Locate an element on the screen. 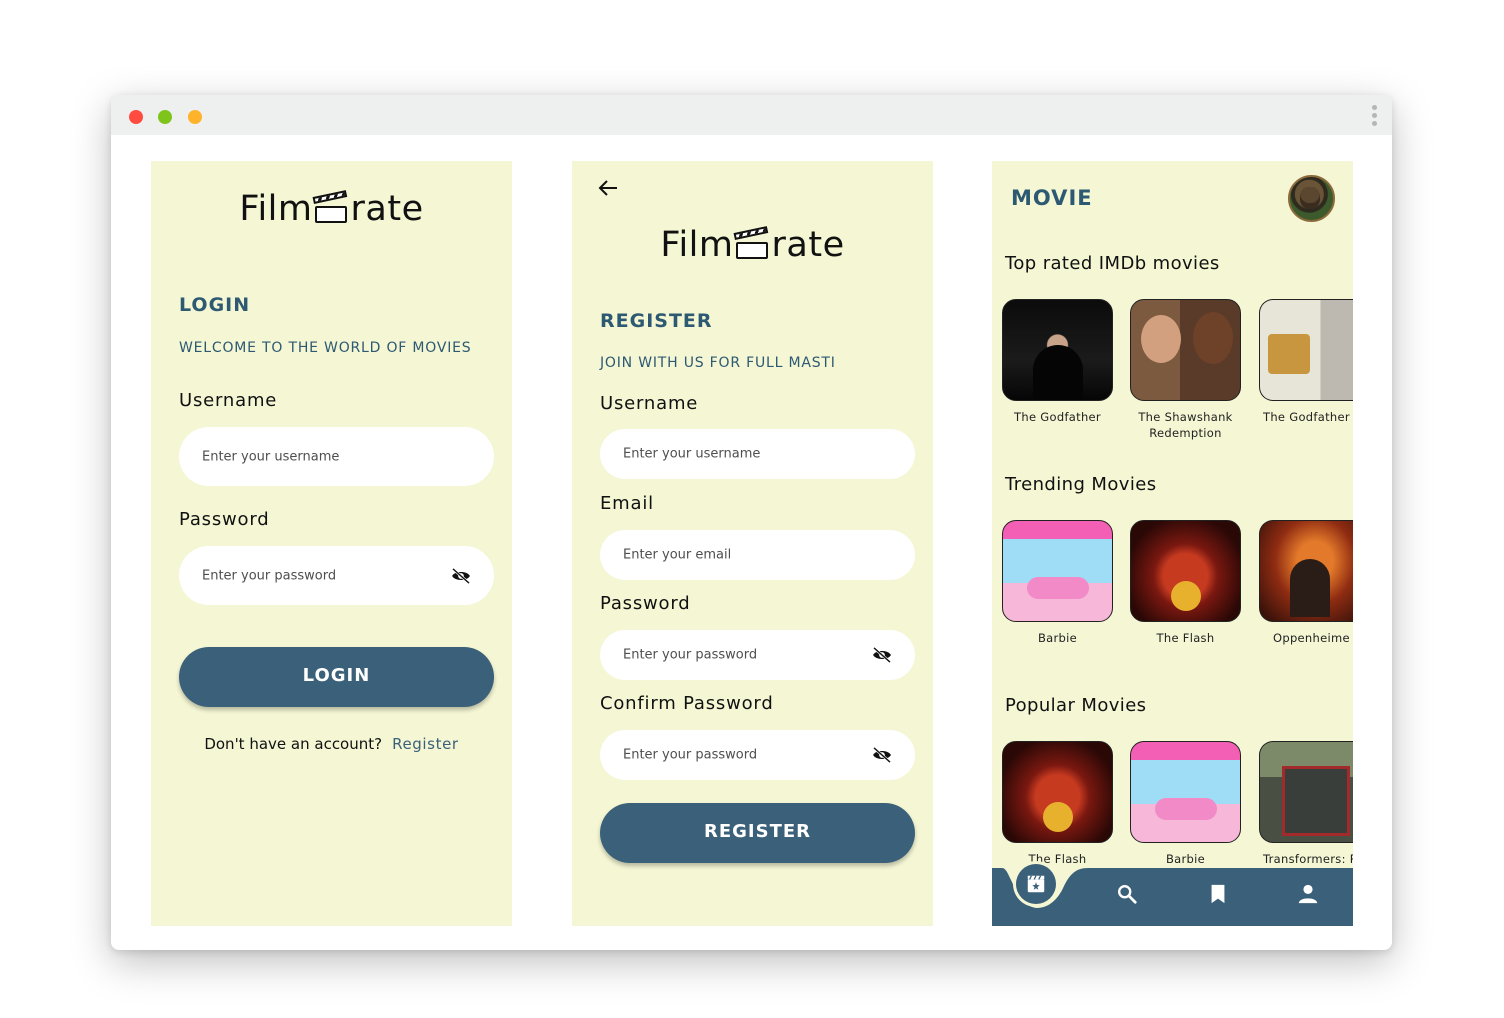 The width and height of the screenshot is (1504, 1018). movie-title: The Godfather P is located at coordinates (1308, 417).